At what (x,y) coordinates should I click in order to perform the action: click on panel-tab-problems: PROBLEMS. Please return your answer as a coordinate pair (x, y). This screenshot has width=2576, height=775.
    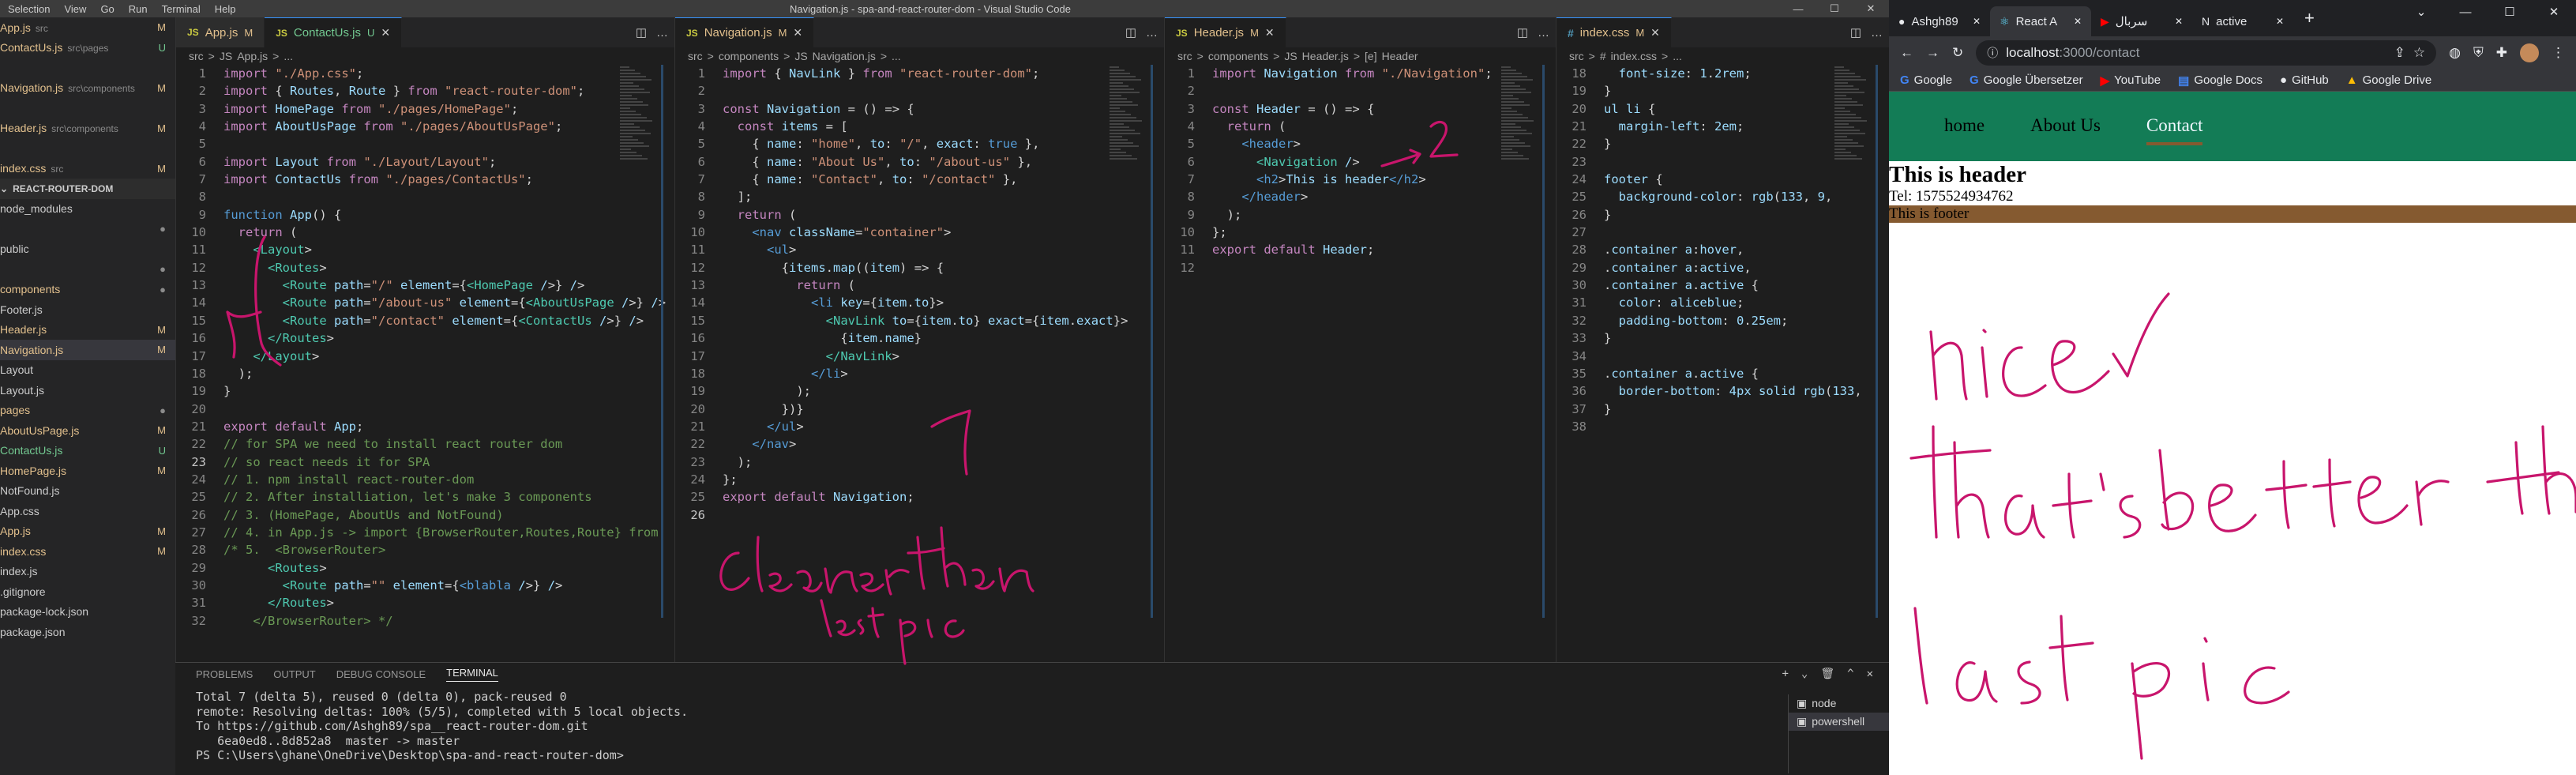
    Looking at the image, I should click on (224, 674).